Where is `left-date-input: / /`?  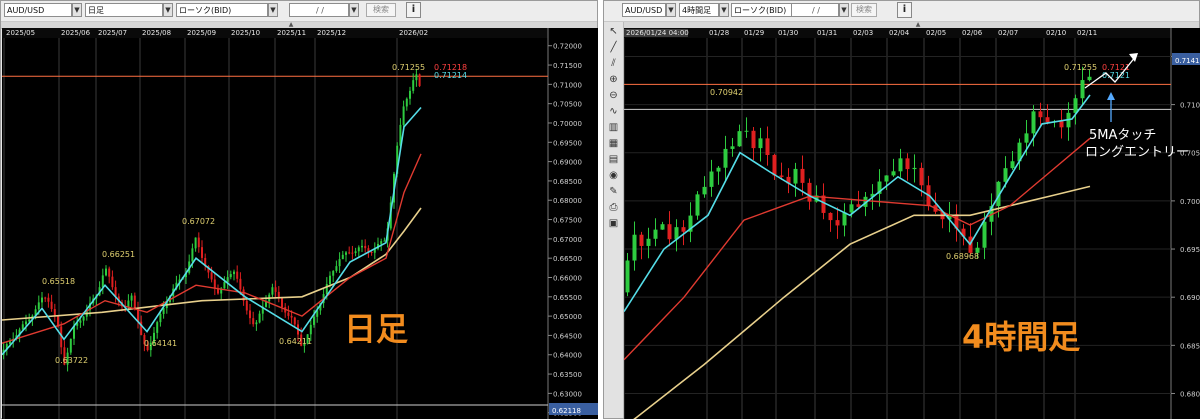 left-date-input: / / is located at coordinates (319, 10).